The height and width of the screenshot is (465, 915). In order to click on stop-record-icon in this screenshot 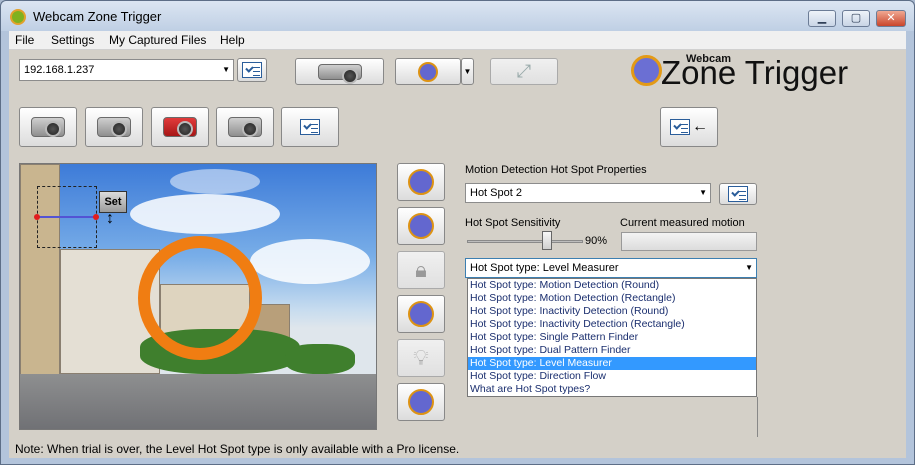, I will do `click(245, 127)`.